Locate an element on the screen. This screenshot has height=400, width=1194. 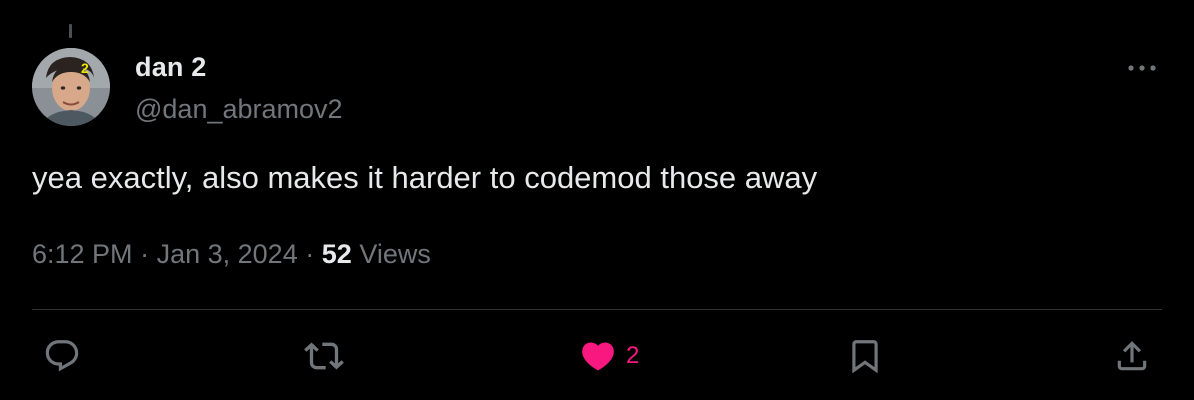
avatar: 2 is located at coordinates (71, 87).